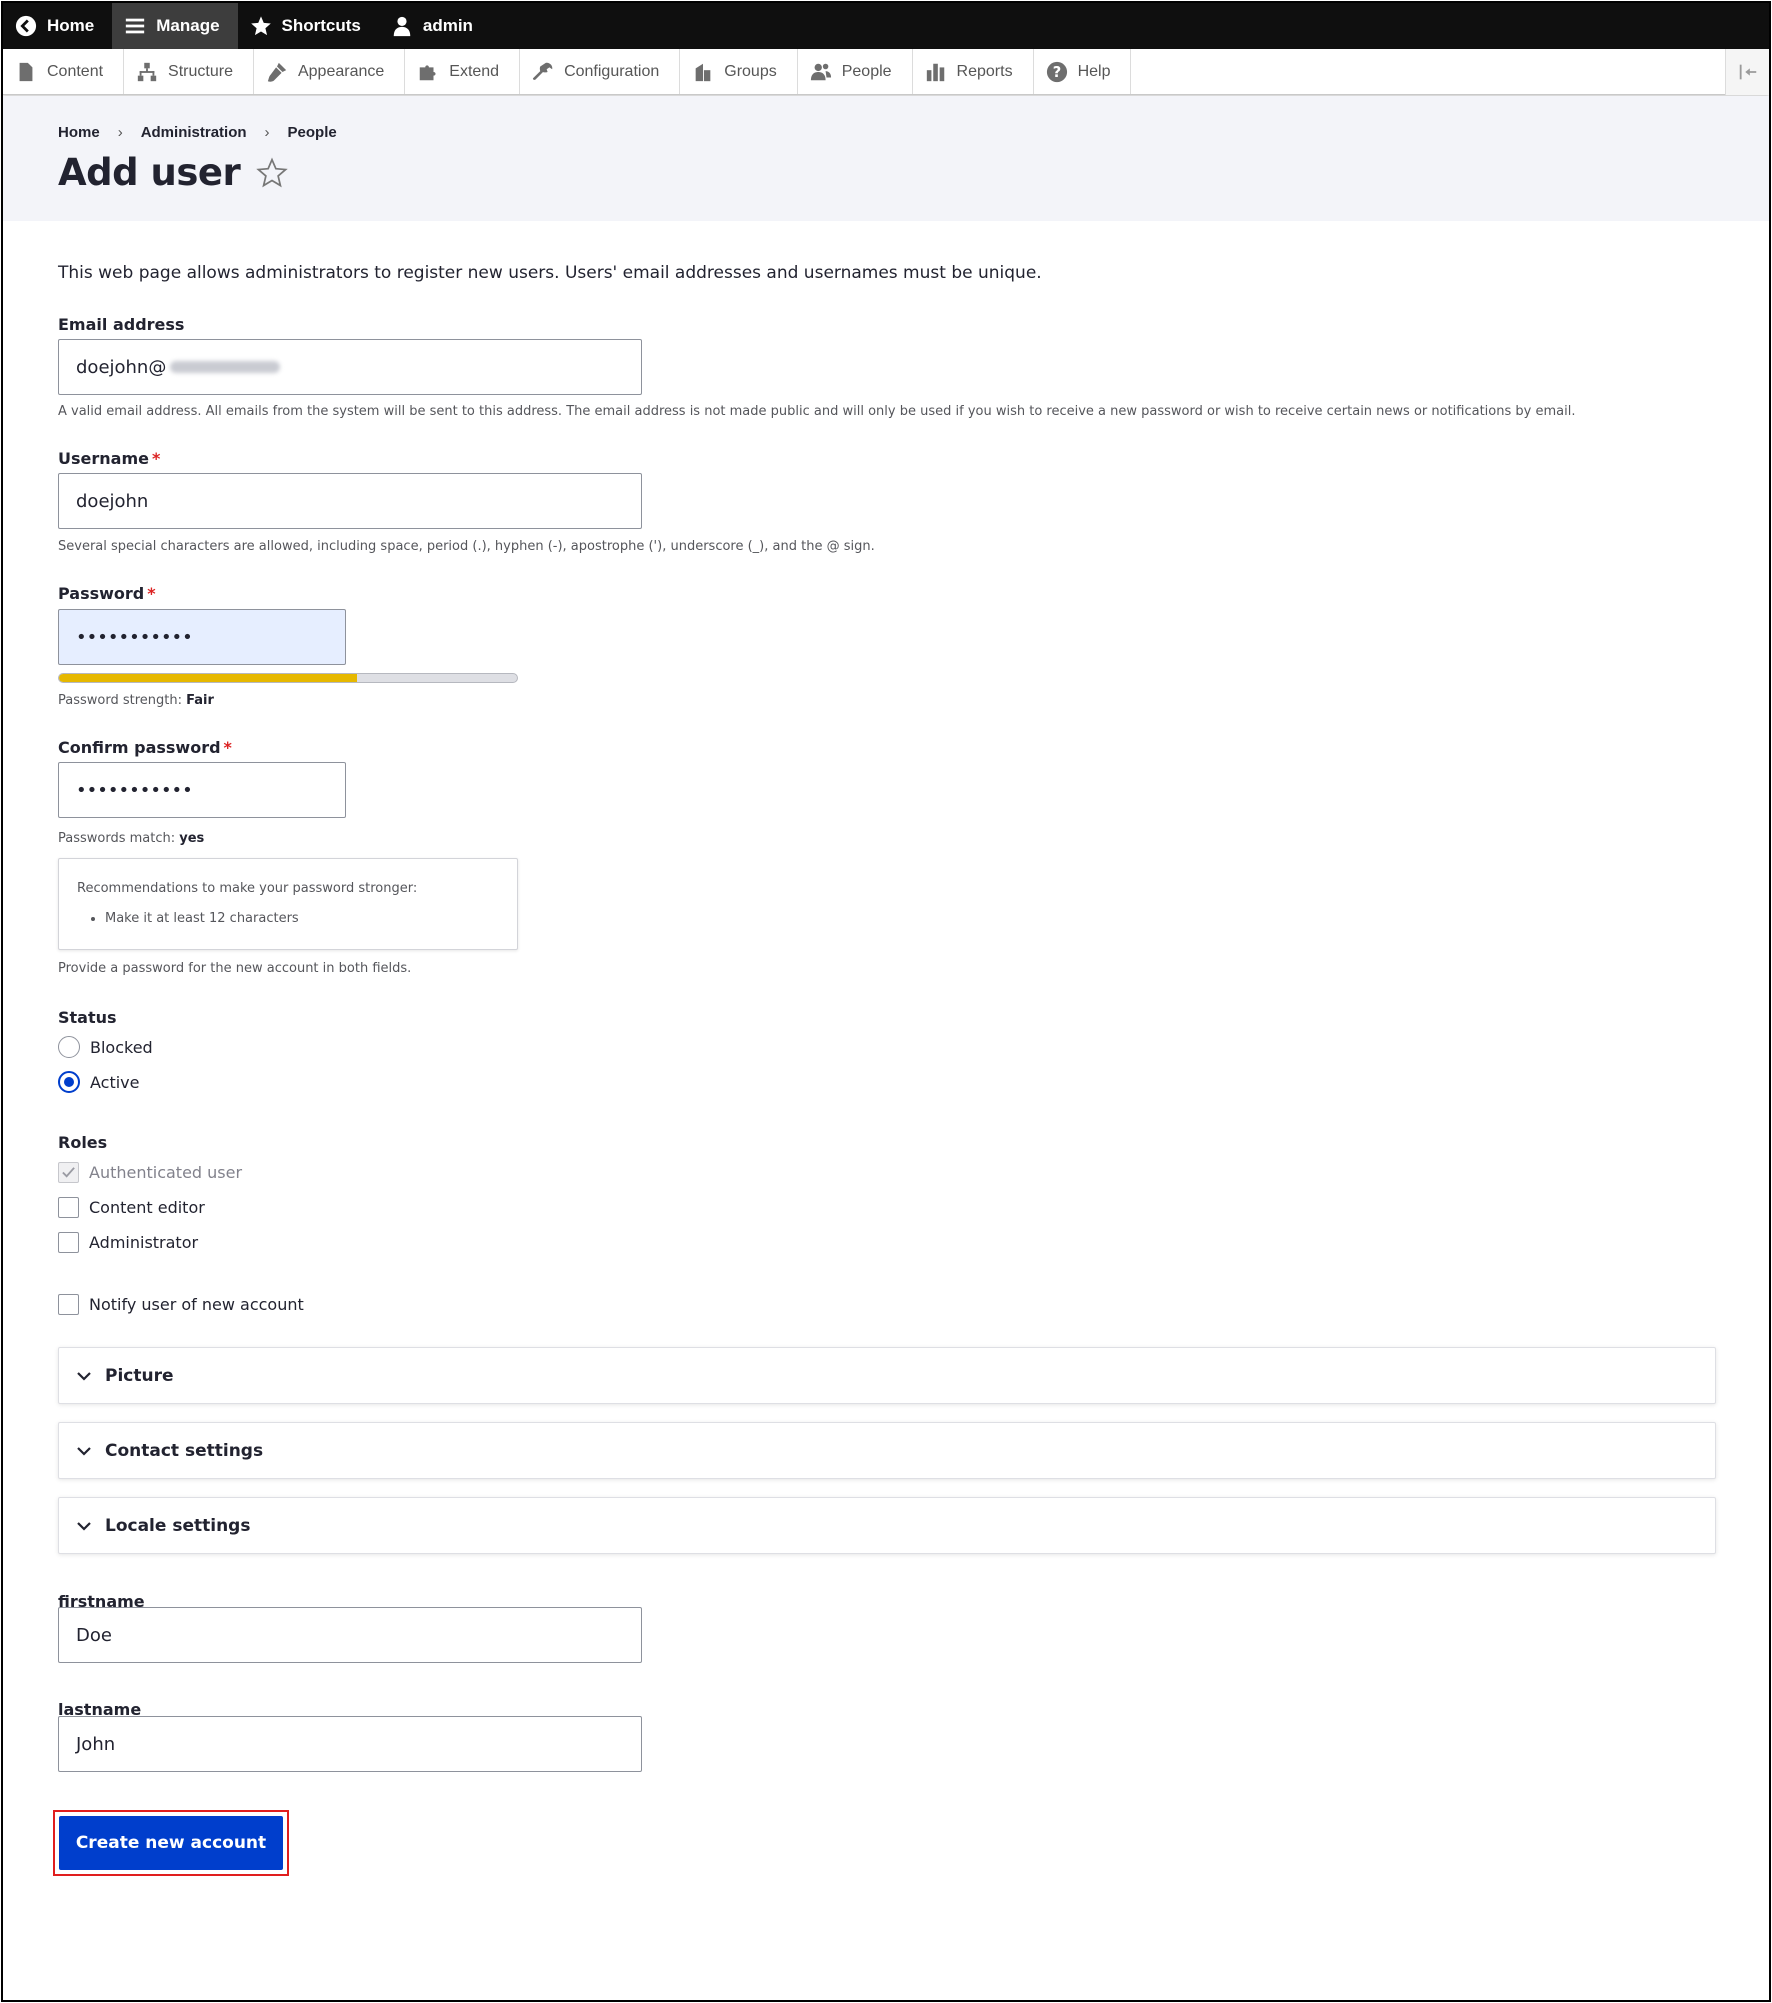 The image size is (1772, 2003). Describe the element at coordinates (83, 1142) in the screenshot. I see `roles-label: Roles` at that location.